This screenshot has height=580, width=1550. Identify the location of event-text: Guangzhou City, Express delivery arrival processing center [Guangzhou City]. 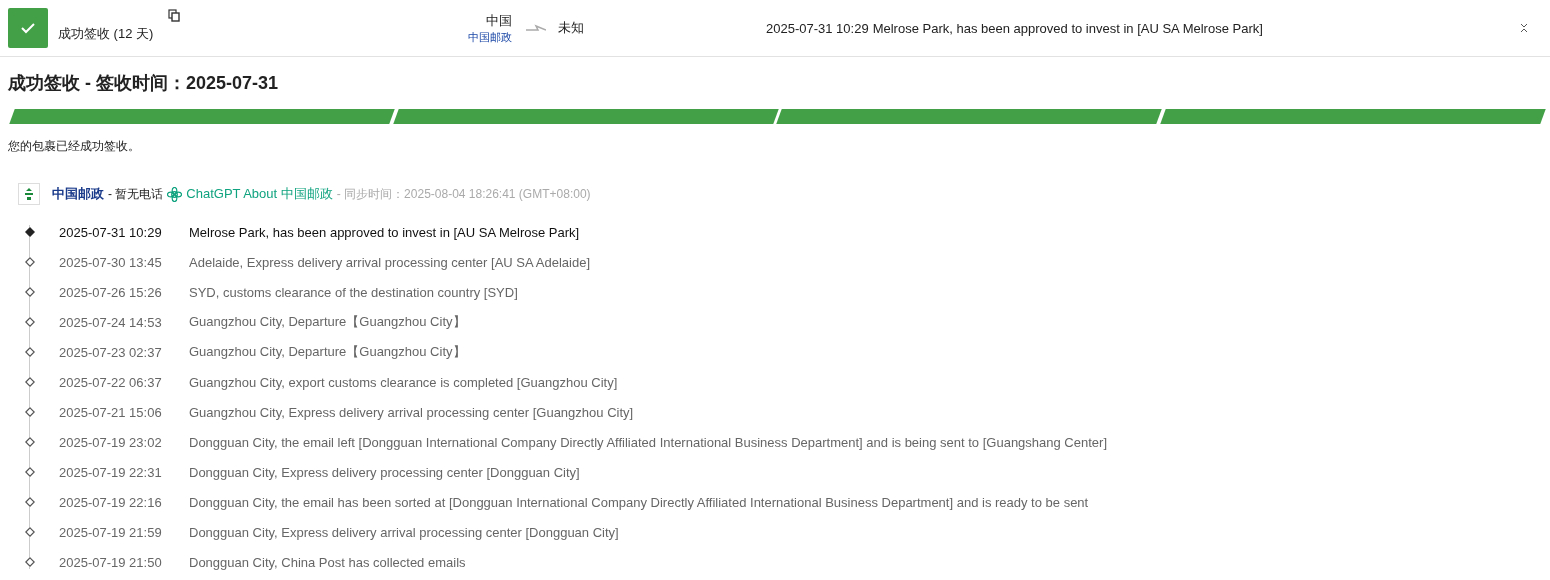
(411, 412).